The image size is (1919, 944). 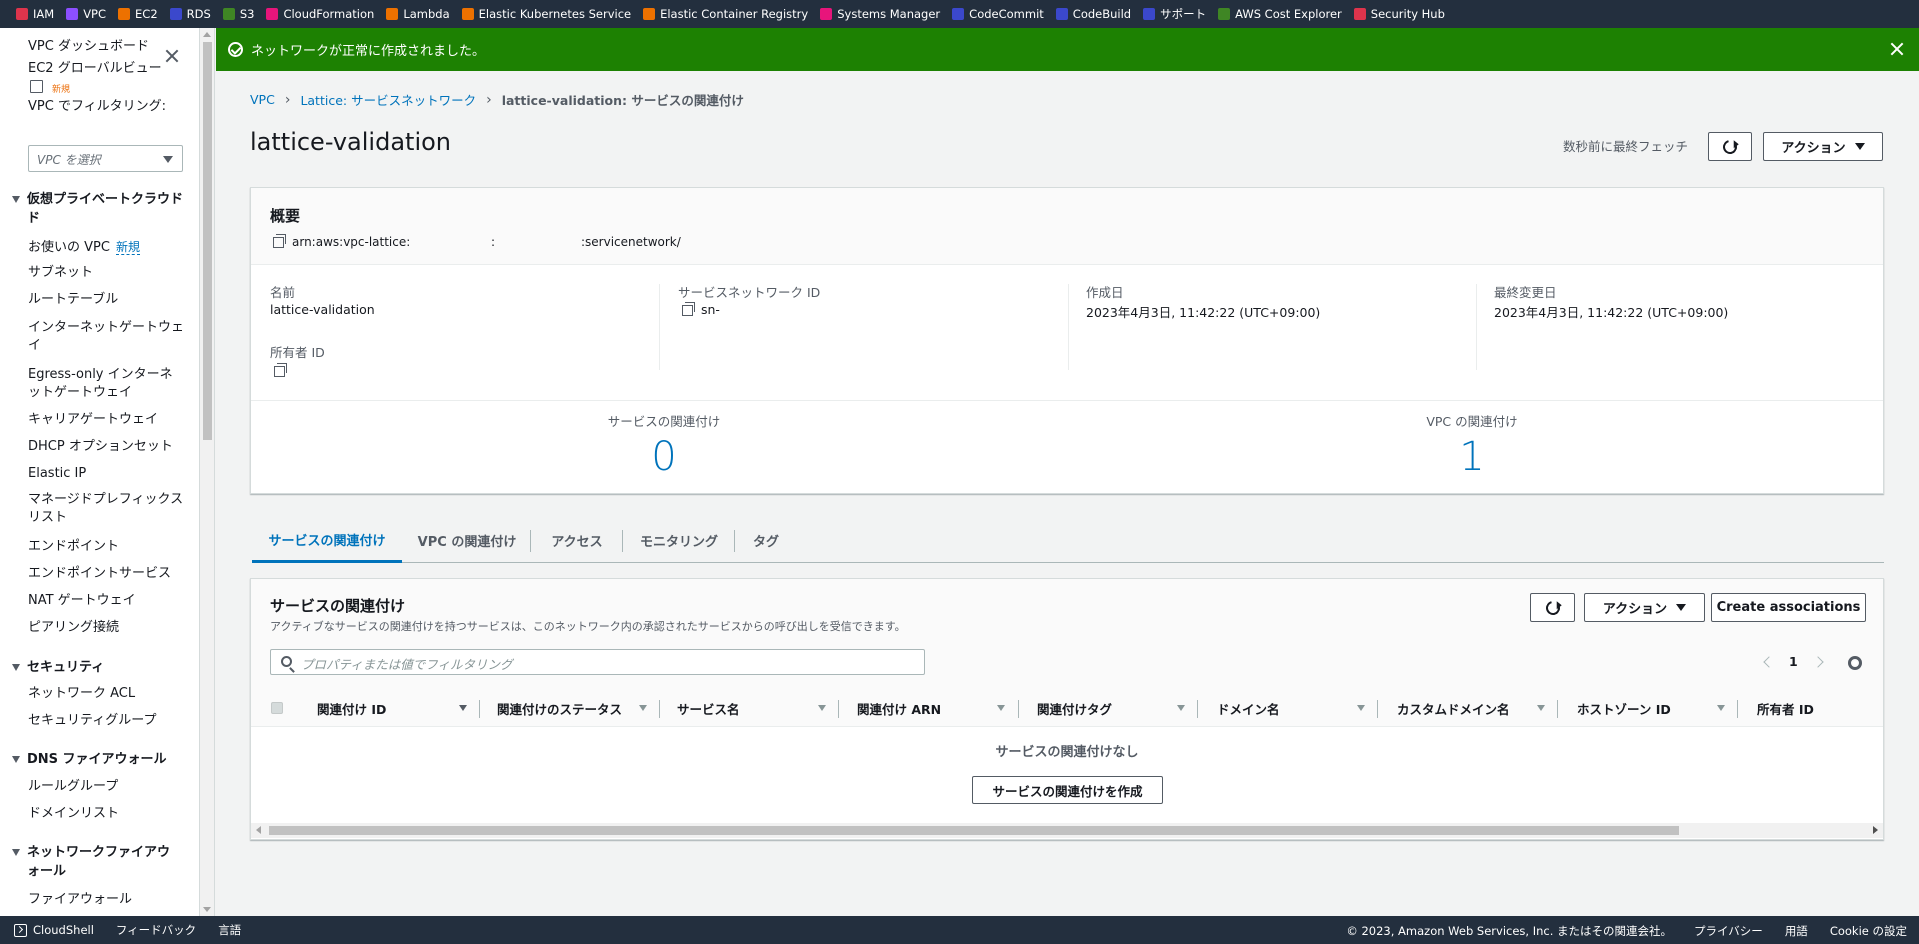 What do you see at coordinates (73, 814) in the screenshot?
I see `sidebar-item-domain-lists: ドメインリスト` at bounding box center [73, 814].